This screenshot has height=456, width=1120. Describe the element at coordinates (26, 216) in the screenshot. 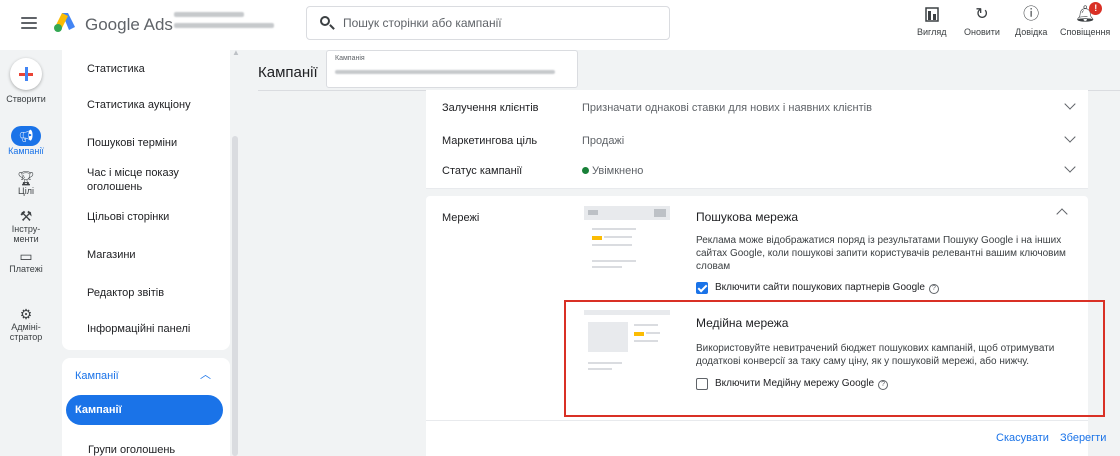

I see `tools-icon: ⚒` at that location.